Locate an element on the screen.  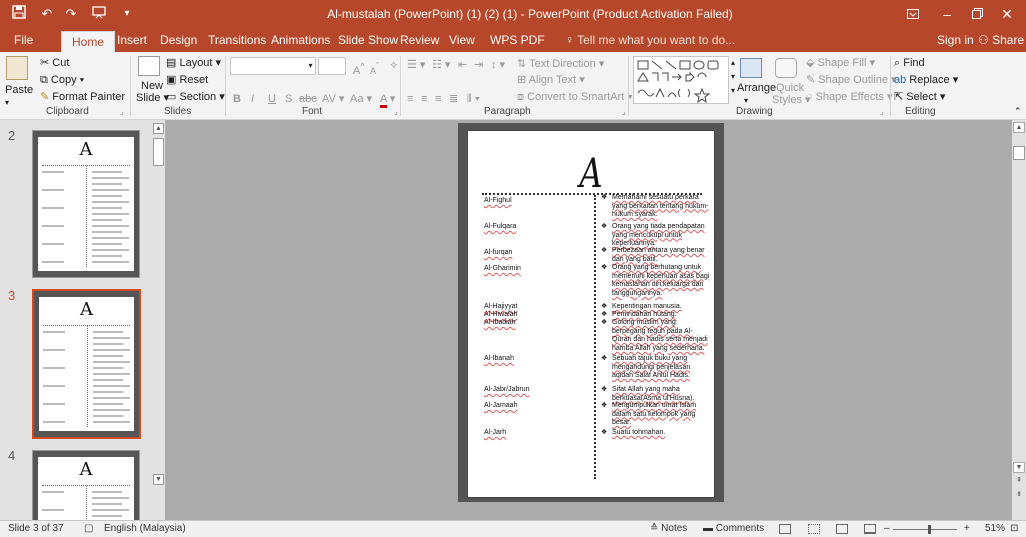
shape-outline-button: ✎ Shape Outline ▾ is located at coordinates (851, 80).